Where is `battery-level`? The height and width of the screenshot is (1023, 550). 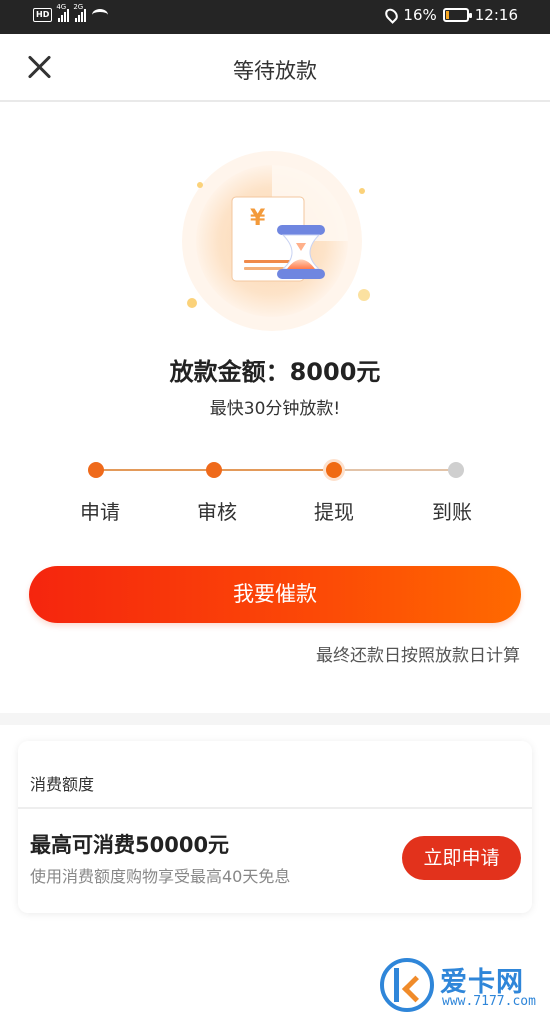 battery-level is located at coordinates (447, 15).